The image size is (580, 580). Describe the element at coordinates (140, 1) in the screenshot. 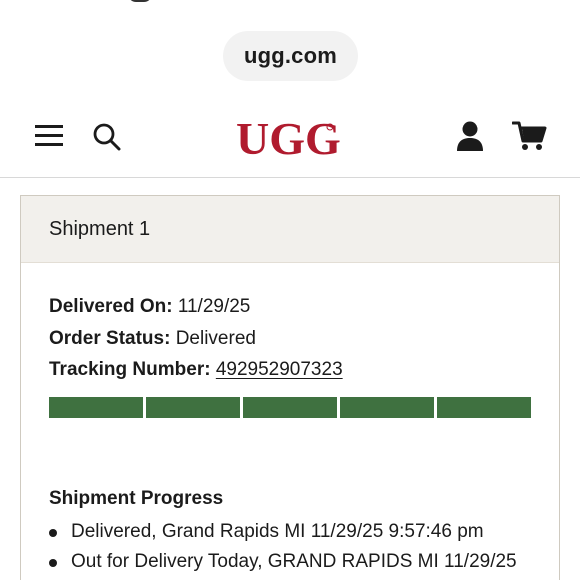

I see `status-signal-icon` at that location.